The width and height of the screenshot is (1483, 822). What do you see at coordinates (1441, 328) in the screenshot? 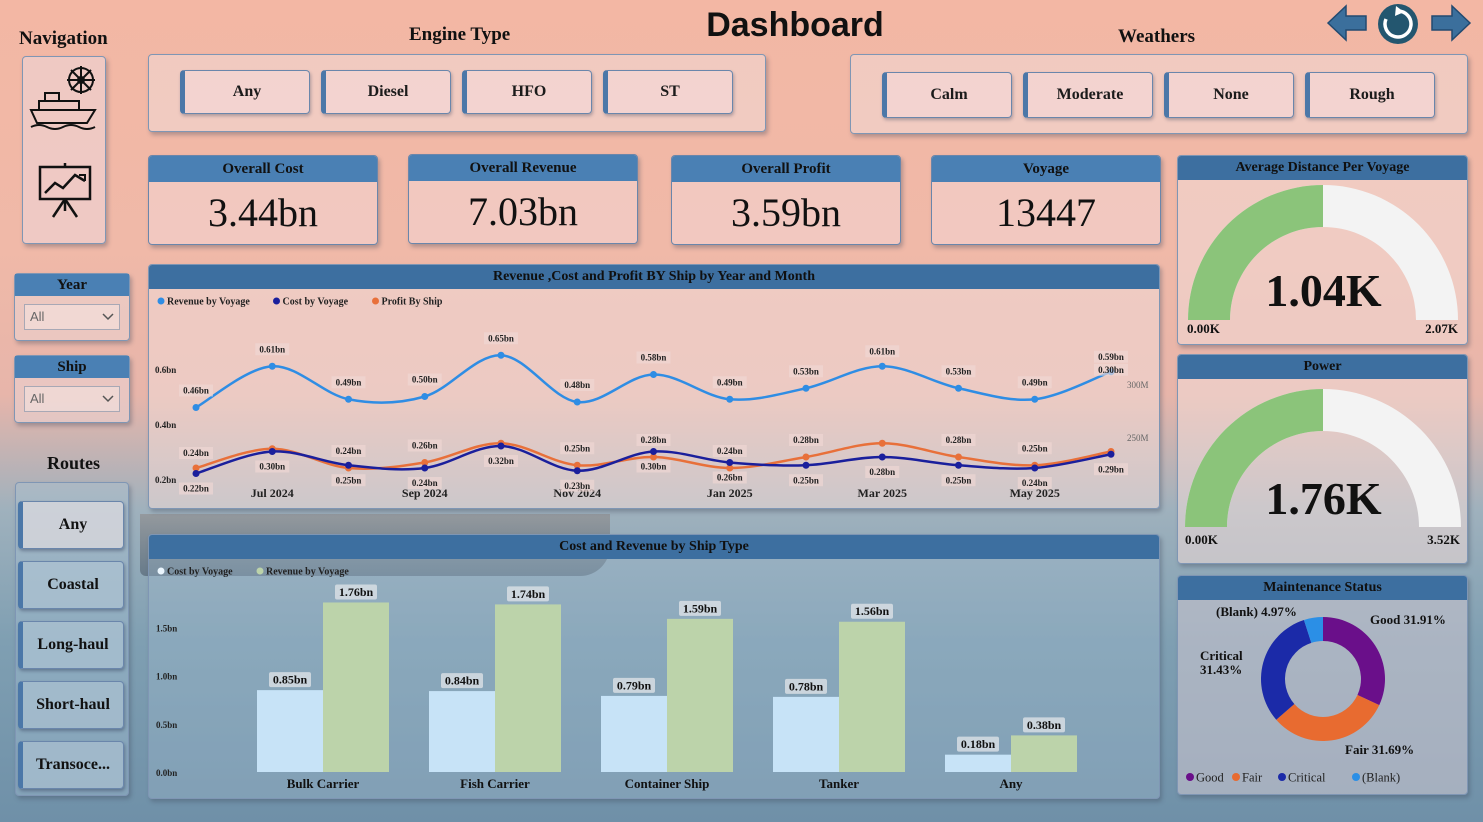
I see `gauge-max: 2.07K` at bounding box center [1441, 328].